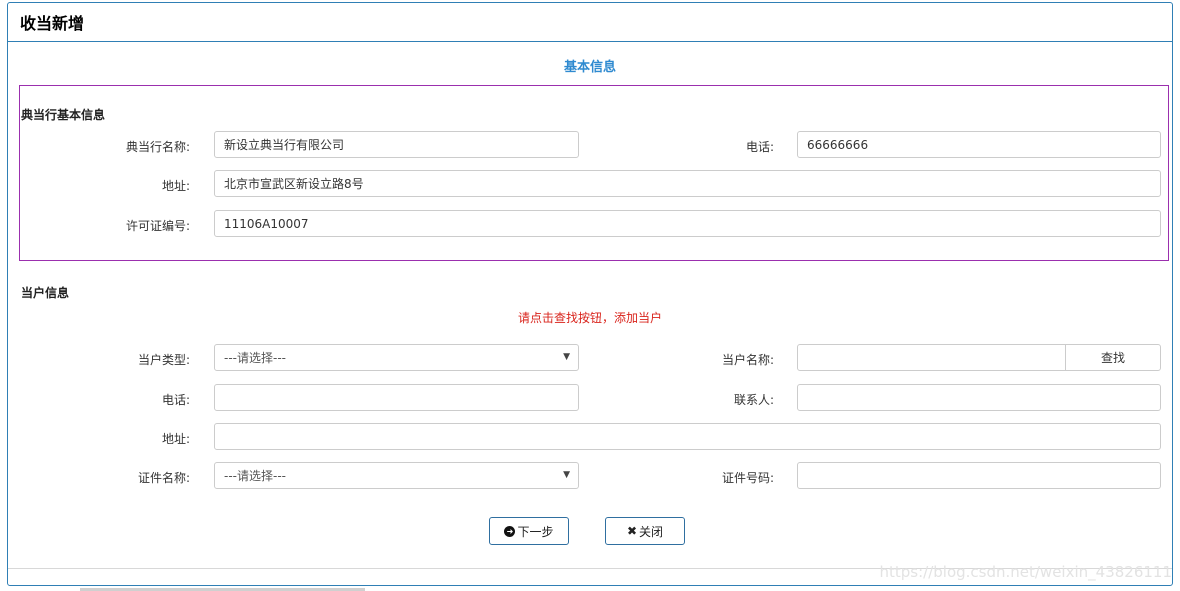  What do you see at coordinates (687, 183) in the screenshot?
I see `pawnshop-address-field: 北京市宣武区新设立路8号` at bounding box center [687, 183].